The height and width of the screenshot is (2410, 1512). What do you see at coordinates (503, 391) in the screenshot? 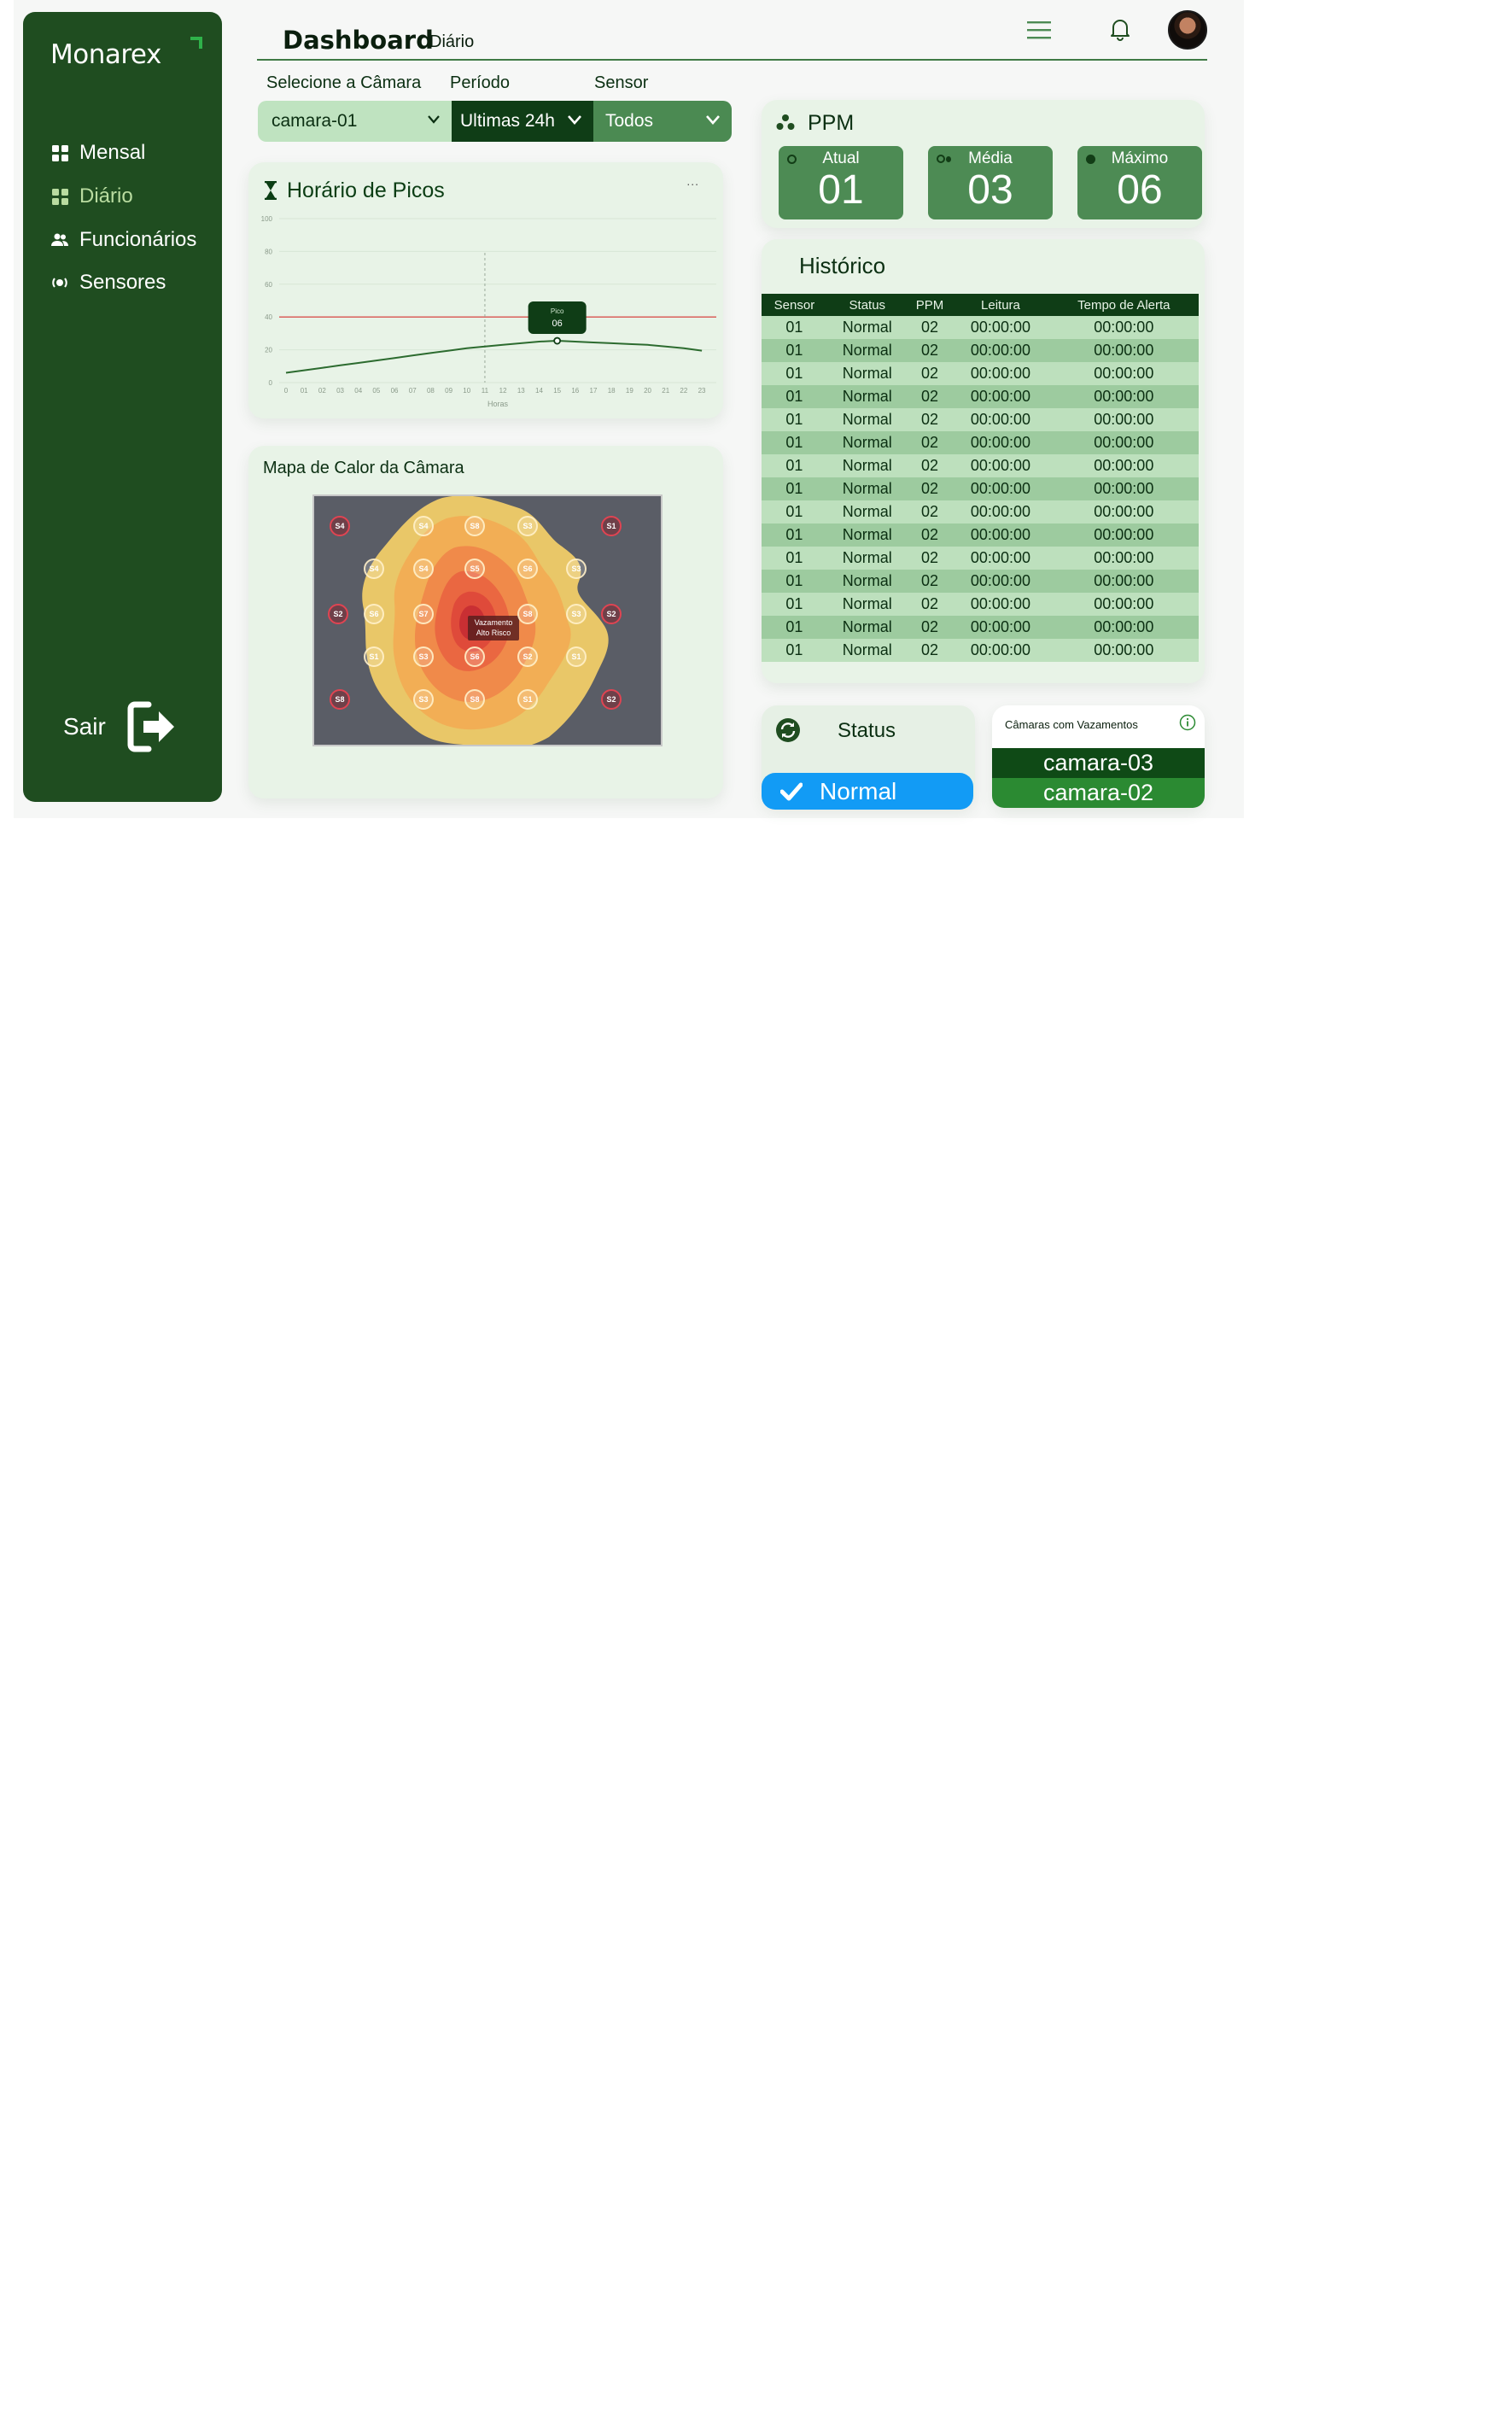
I see `x-tick-label: 12` at bounding box center [503, 391].